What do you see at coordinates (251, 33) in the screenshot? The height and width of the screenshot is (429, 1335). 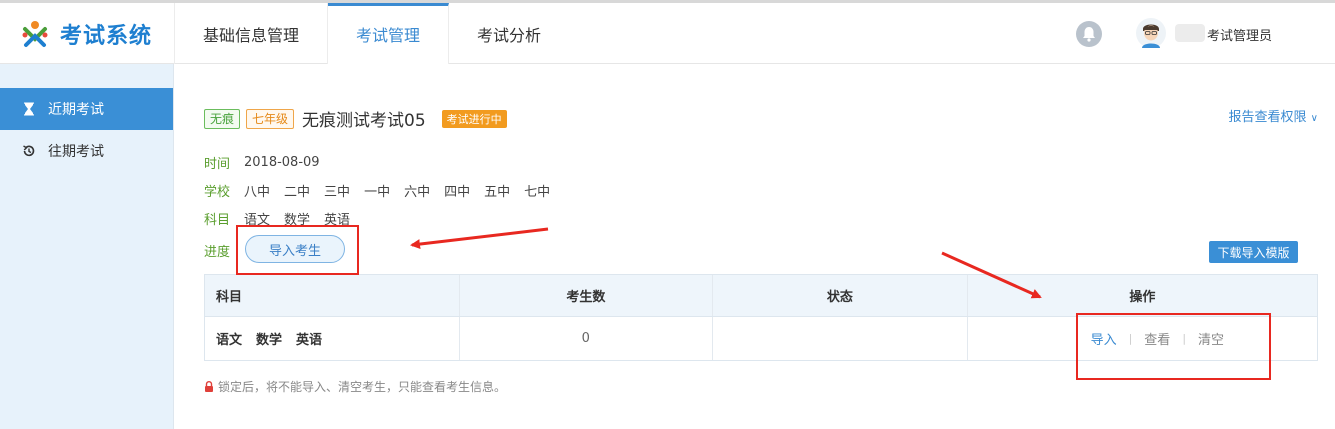 I see `nav-item-basic-info: 基础信息管理` at bounding box center [251, 33].